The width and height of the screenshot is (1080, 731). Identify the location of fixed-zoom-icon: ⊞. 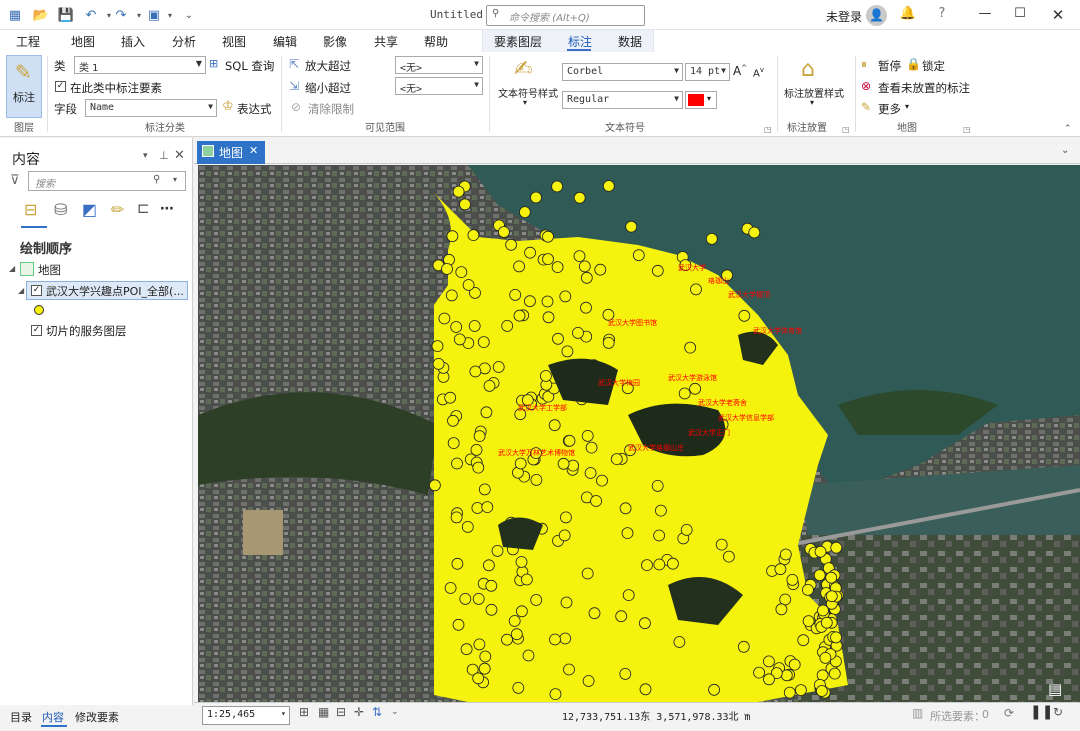
(304, 712).